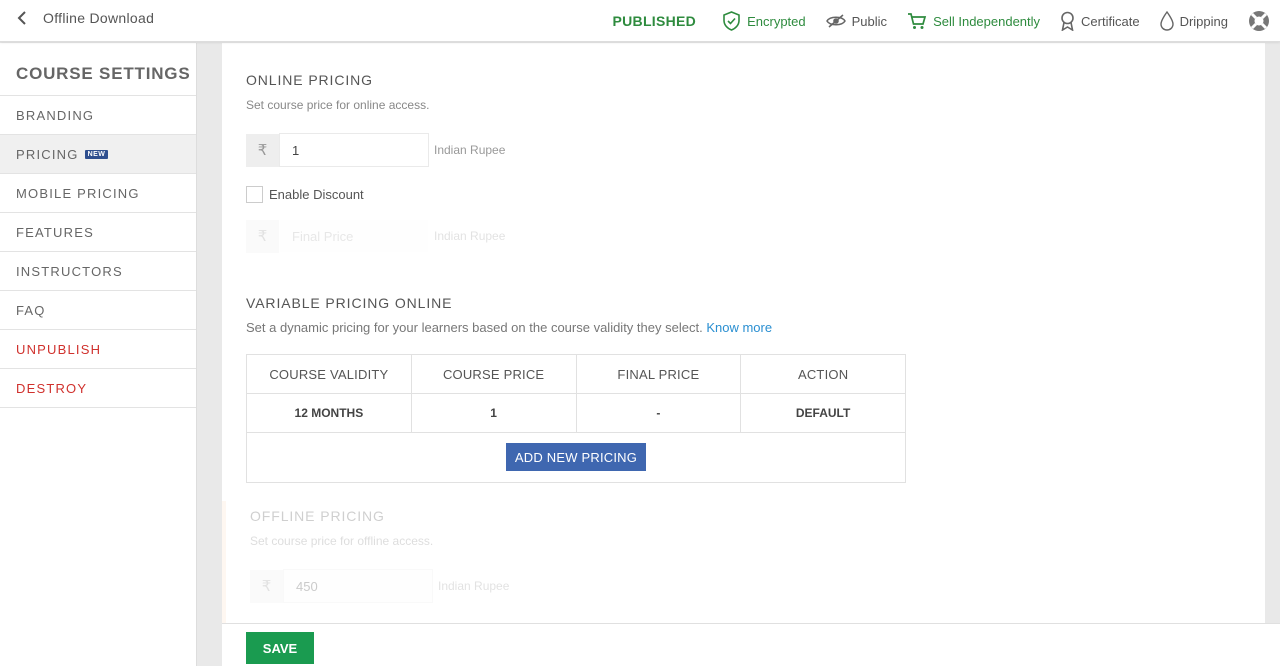 The image size is (1280, 666). I want to click on drop-icon, so click(1166, 21).